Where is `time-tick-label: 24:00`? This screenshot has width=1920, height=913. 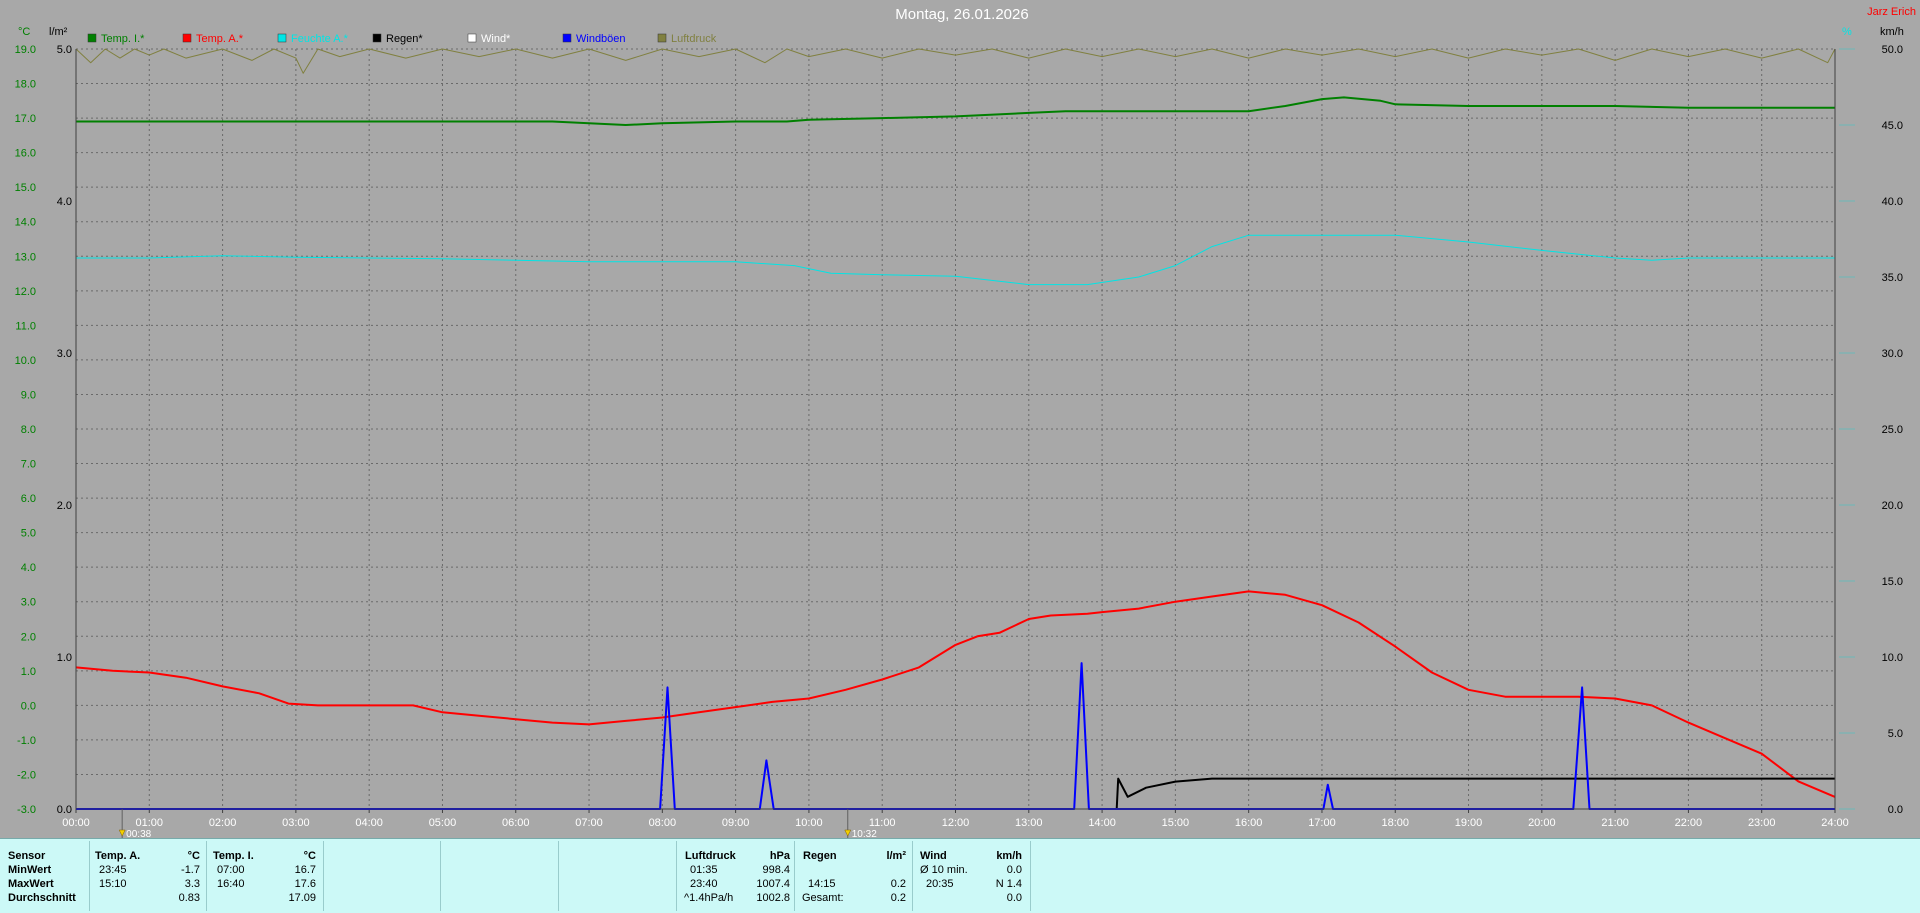
time-tick-label: 24:00 is located at coordinates (1835, 823).